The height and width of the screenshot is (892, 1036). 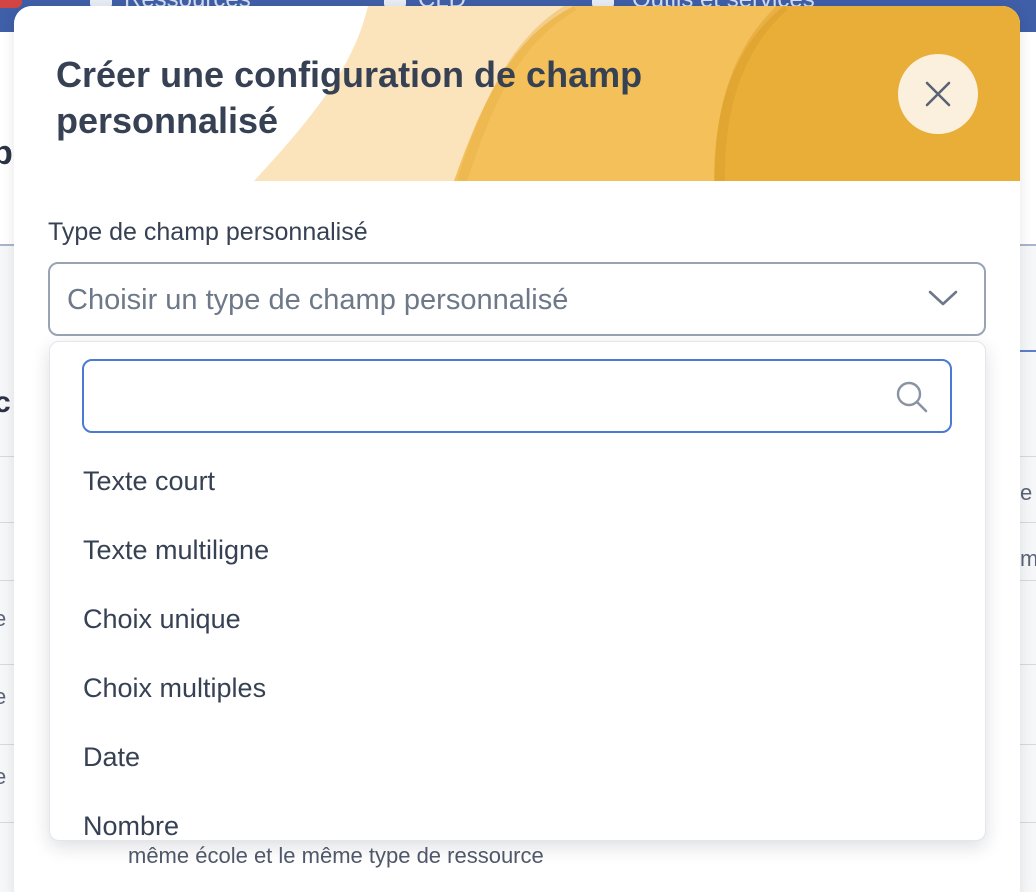 I want to click on dropdown-search-input, so click(x=488, y=396).